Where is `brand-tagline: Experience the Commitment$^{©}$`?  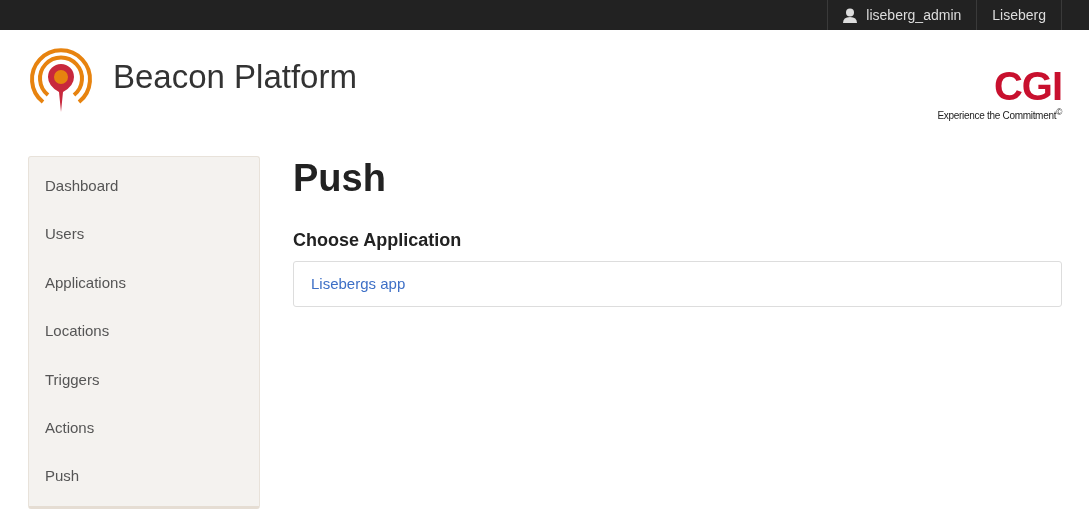
brand-tagline: Experience the Commitment$^{©}$ is located at coordinates (999, 114).